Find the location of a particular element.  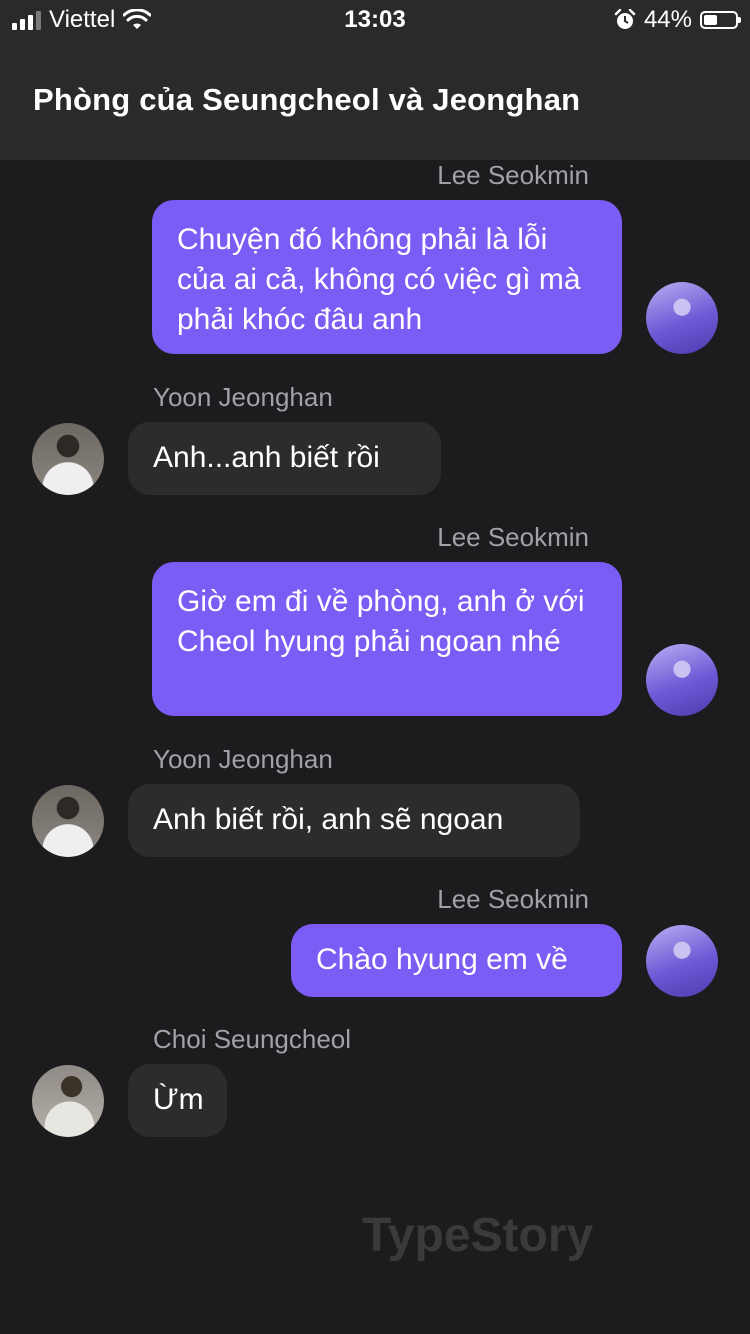

battery-percent: 44% is located at coordinates (667, 19).